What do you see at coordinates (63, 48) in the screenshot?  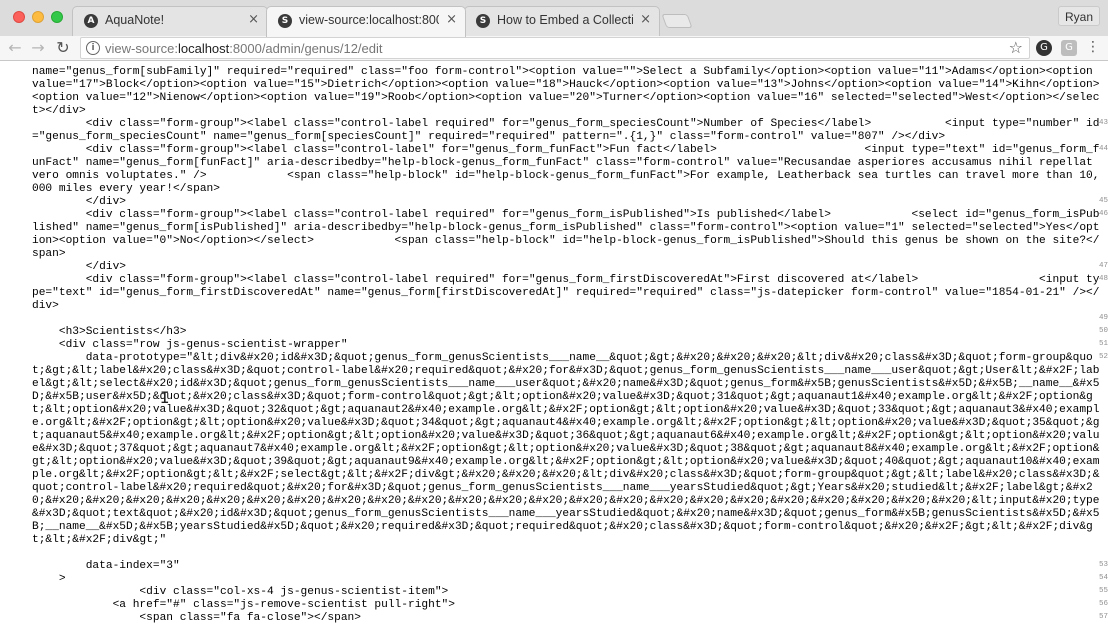 I see `reload-icon: ↻` at bounding box center [63, 48].